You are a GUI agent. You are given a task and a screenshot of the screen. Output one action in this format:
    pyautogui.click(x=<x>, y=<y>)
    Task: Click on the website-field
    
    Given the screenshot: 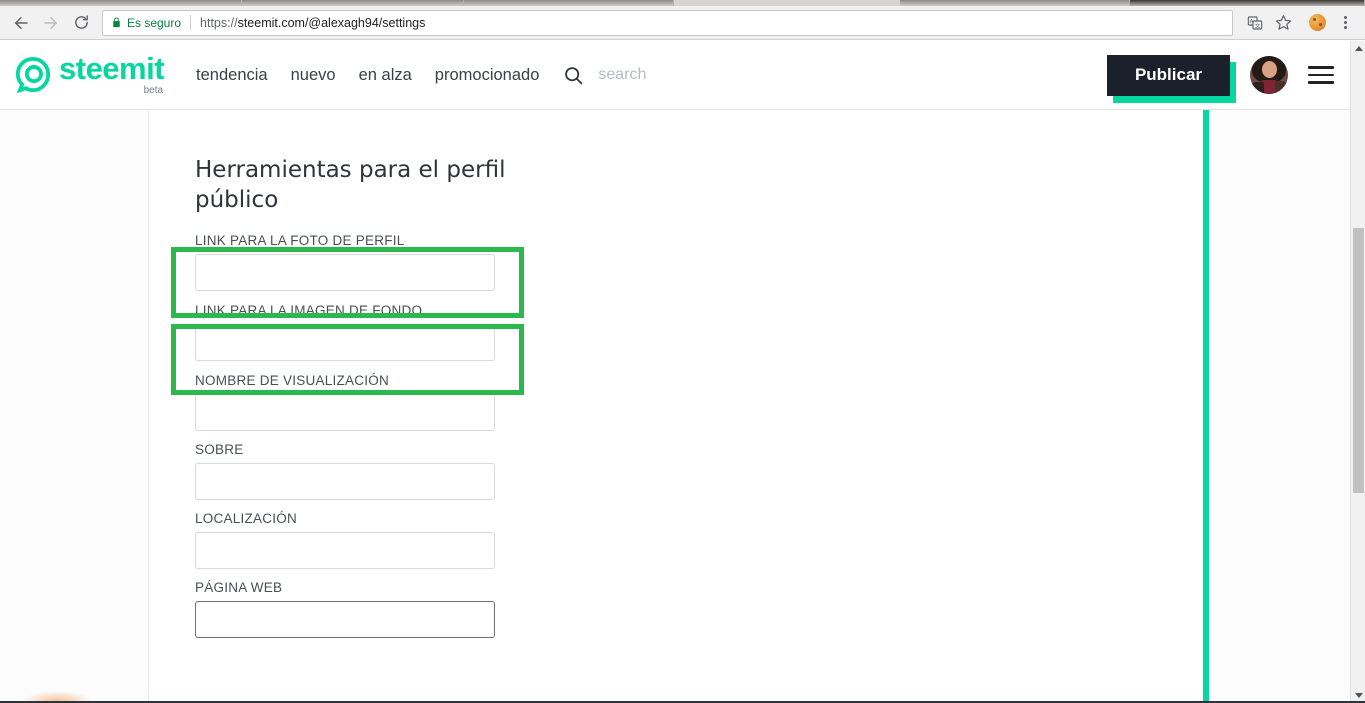 What is the action you would take?
    pyautogui.click(x=345, y=619)
    